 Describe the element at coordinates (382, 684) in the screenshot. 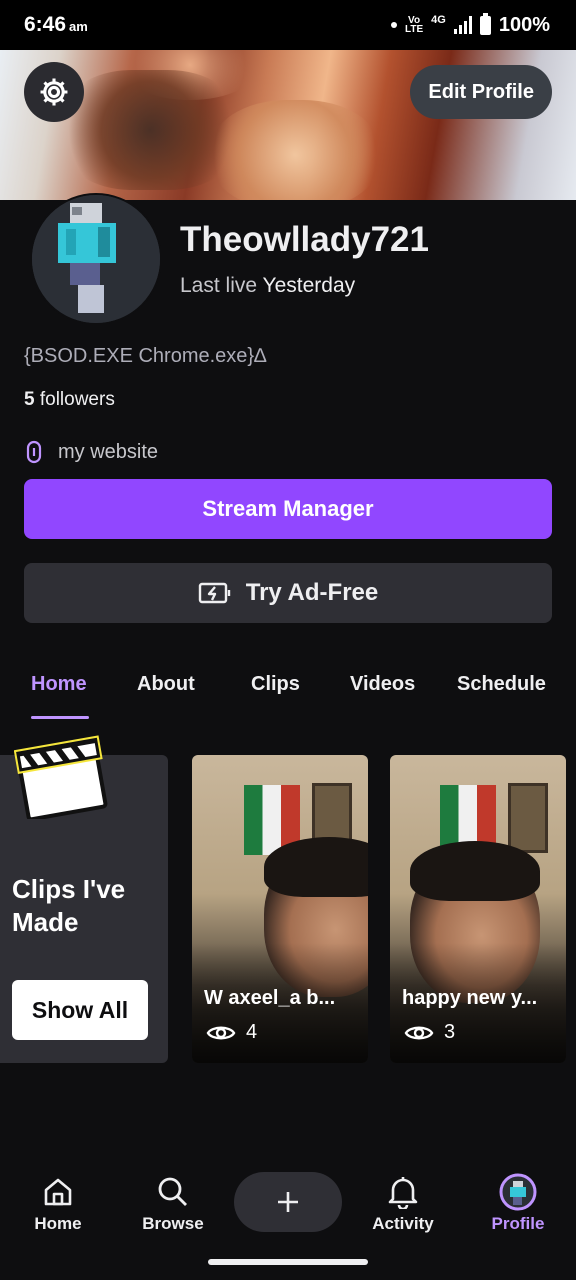

I see `tab-videos: Videos` at that location.